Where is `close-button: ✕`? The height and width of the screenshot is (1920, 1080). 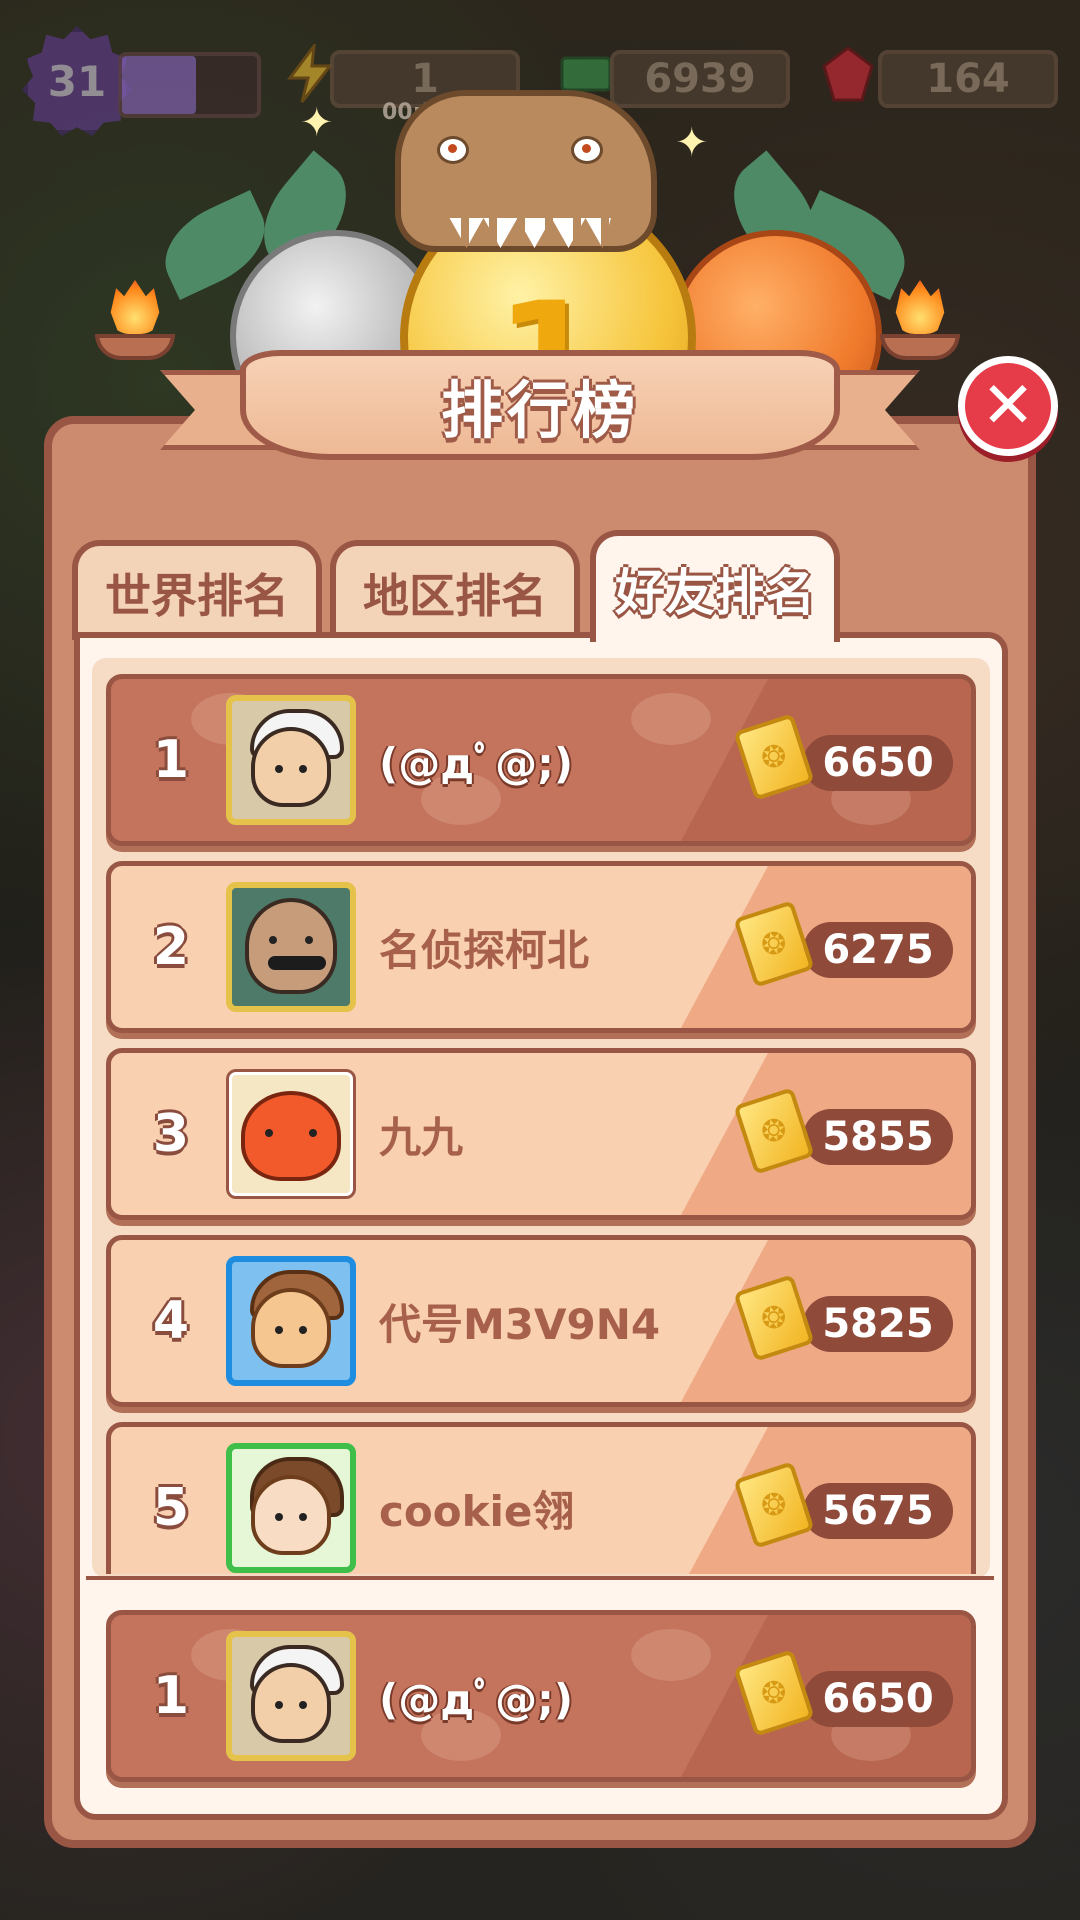
close-button: ✕ is located at coordinates (1008, 406).